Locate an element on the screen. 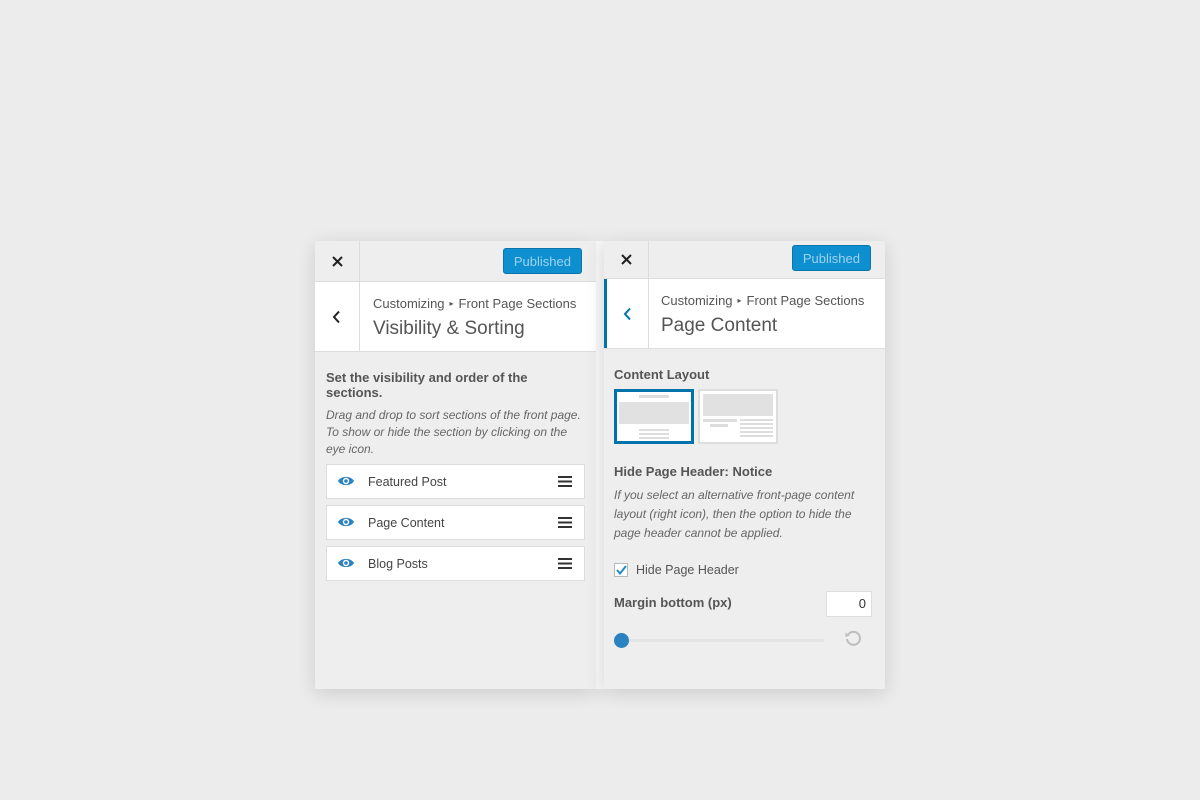 The width and height of the screenshot is (1200, 800). hide-page-header-row: Hide Page Header is located at coordinates (743, 570).